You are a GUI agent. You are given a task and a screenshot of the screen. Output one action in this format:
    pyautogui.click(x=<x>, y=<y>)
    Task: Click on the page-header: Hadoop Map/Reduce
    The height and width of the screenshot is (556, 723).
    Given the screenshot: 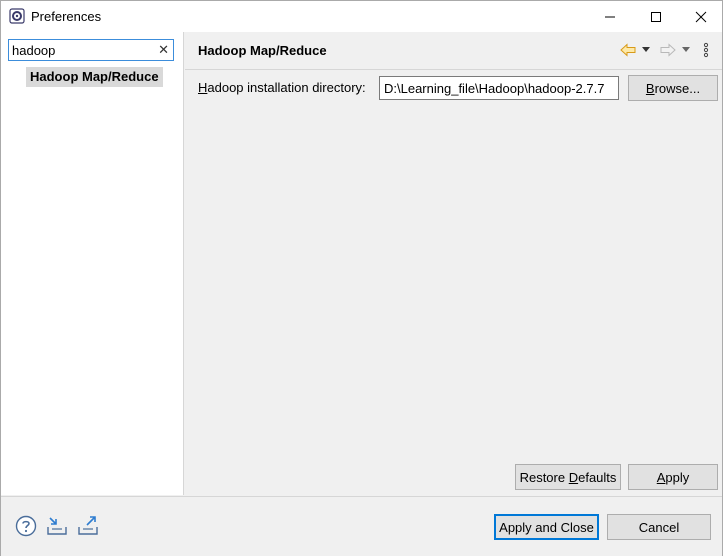 What is the action you would take?
    pyautogui.click(x=453, y=51)
    